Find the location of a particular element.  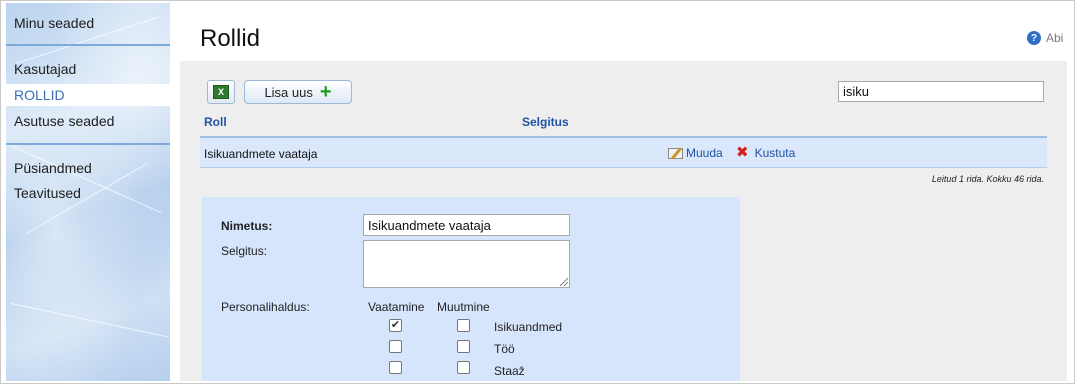

add-new-button: Lisa uus + is located at coordinates (298, 92).